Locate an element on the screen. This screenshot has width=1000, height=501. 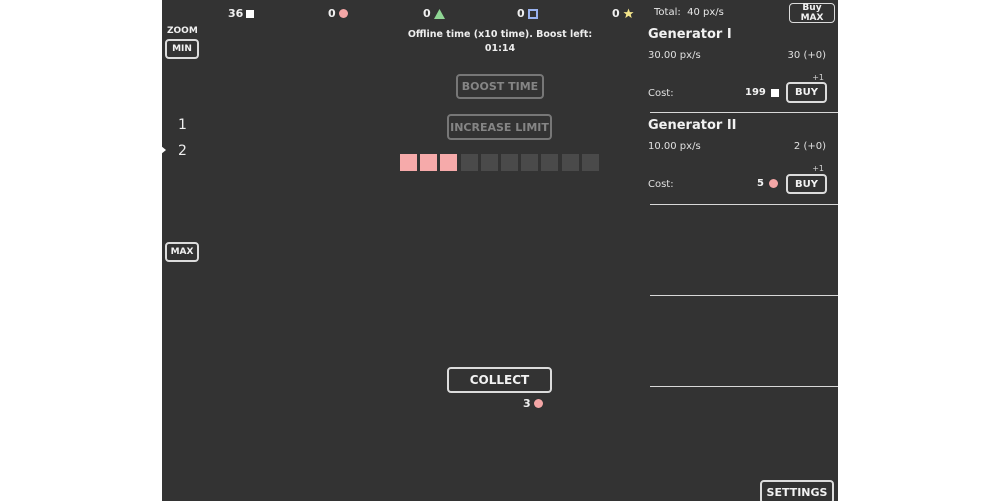
generator-1-cost-value: 199 is located at coordinates (755, 92).